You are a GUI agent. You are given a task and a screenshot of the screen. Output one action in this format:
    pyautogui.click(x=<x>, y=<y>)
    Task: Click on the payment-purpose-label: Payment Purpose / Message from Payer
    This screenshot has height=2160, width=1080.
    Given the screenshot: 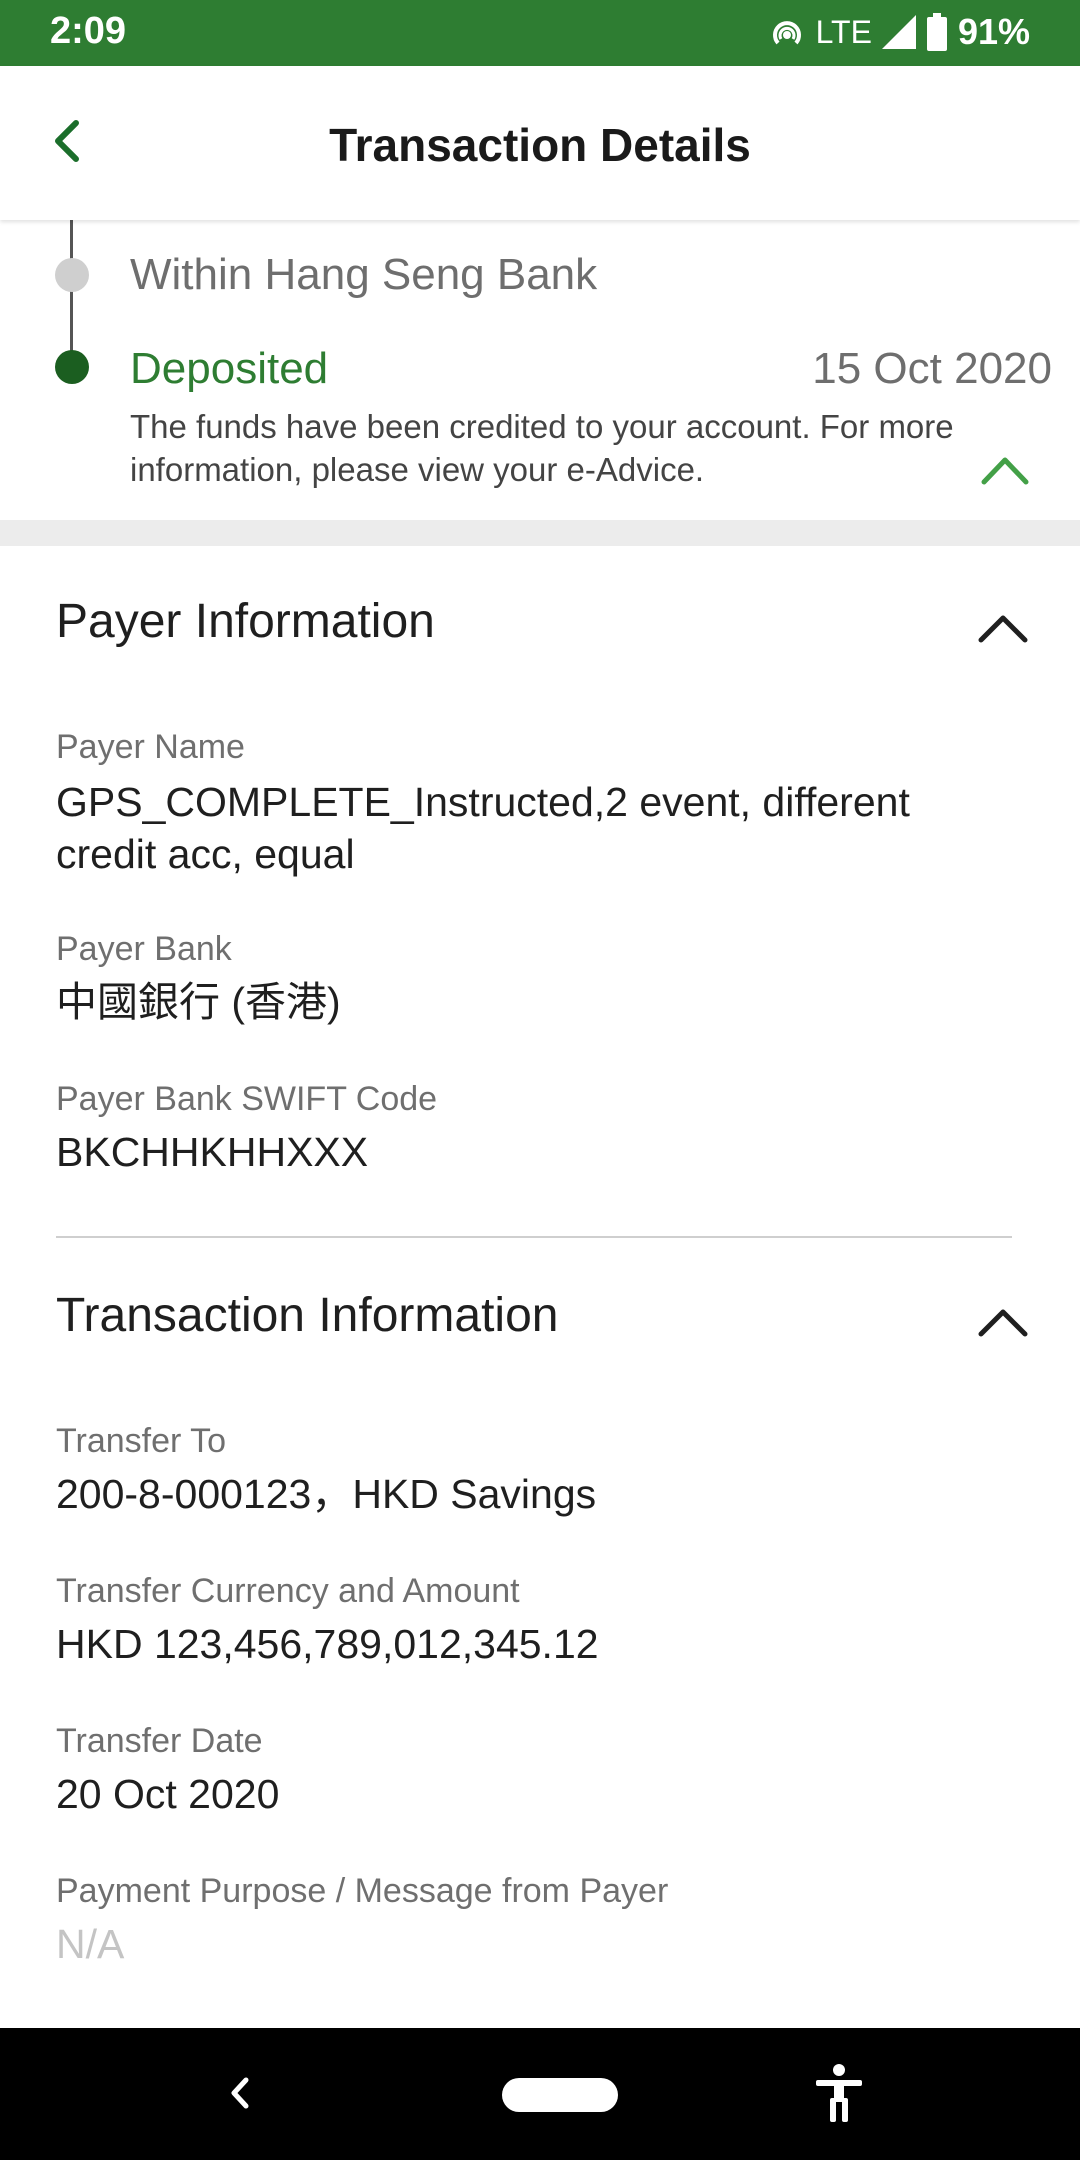 What is the action you would take?
    pyautogui.click(x=362, y=1891)
    